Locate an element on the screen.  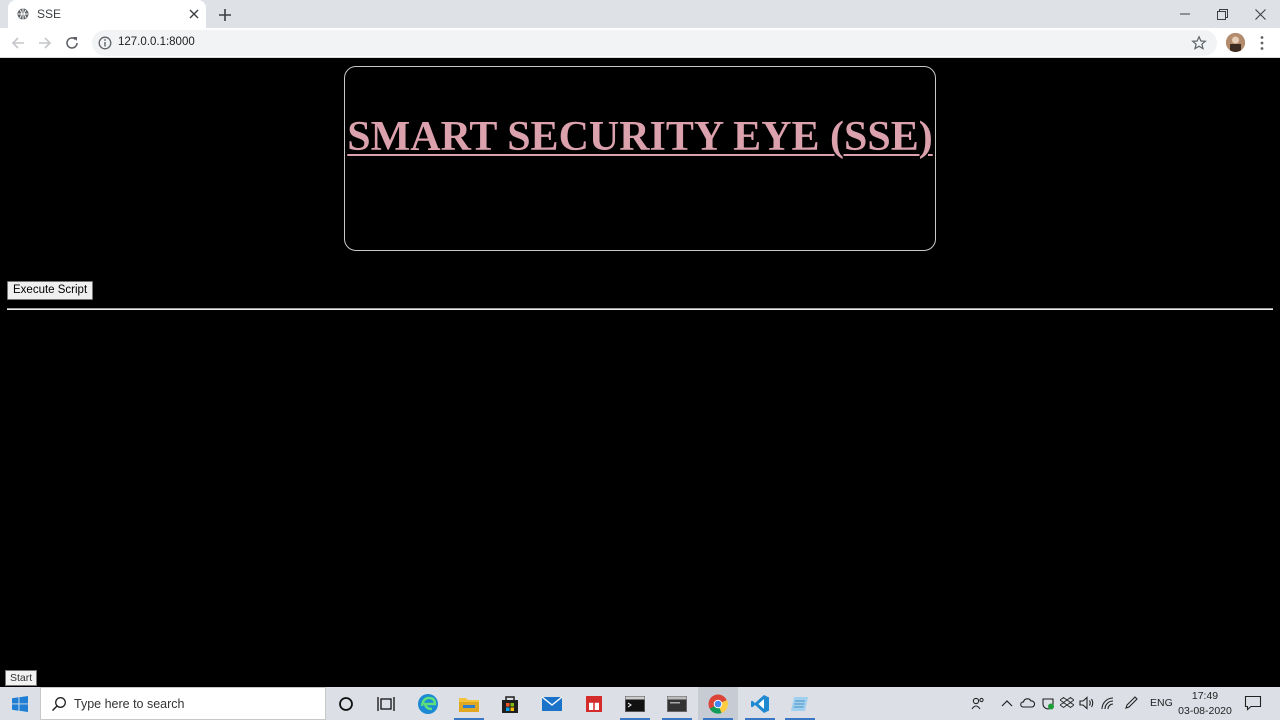
search-icon is located at coordinates (58, 704).